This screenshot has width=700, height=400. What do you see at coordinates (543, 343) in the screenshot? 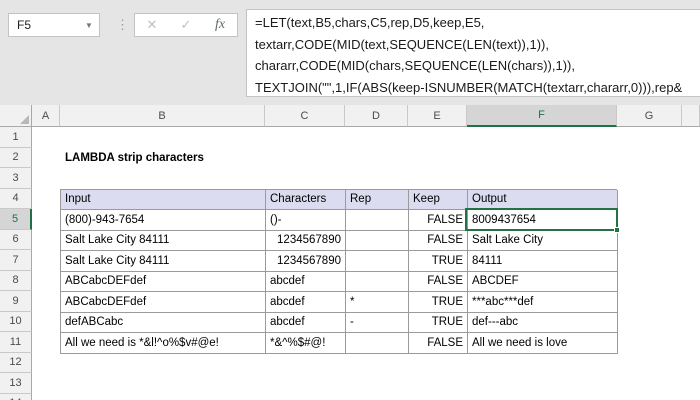
I see `cell-f11: All we need is love` at bounding box center [543, 343].